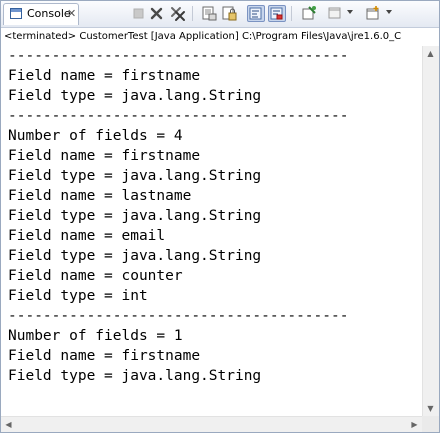 The width and height of the screenshot is (440, 433). Describe the element at coordinates (16, 13) in the screenshot. I see `console-icon` at that location.